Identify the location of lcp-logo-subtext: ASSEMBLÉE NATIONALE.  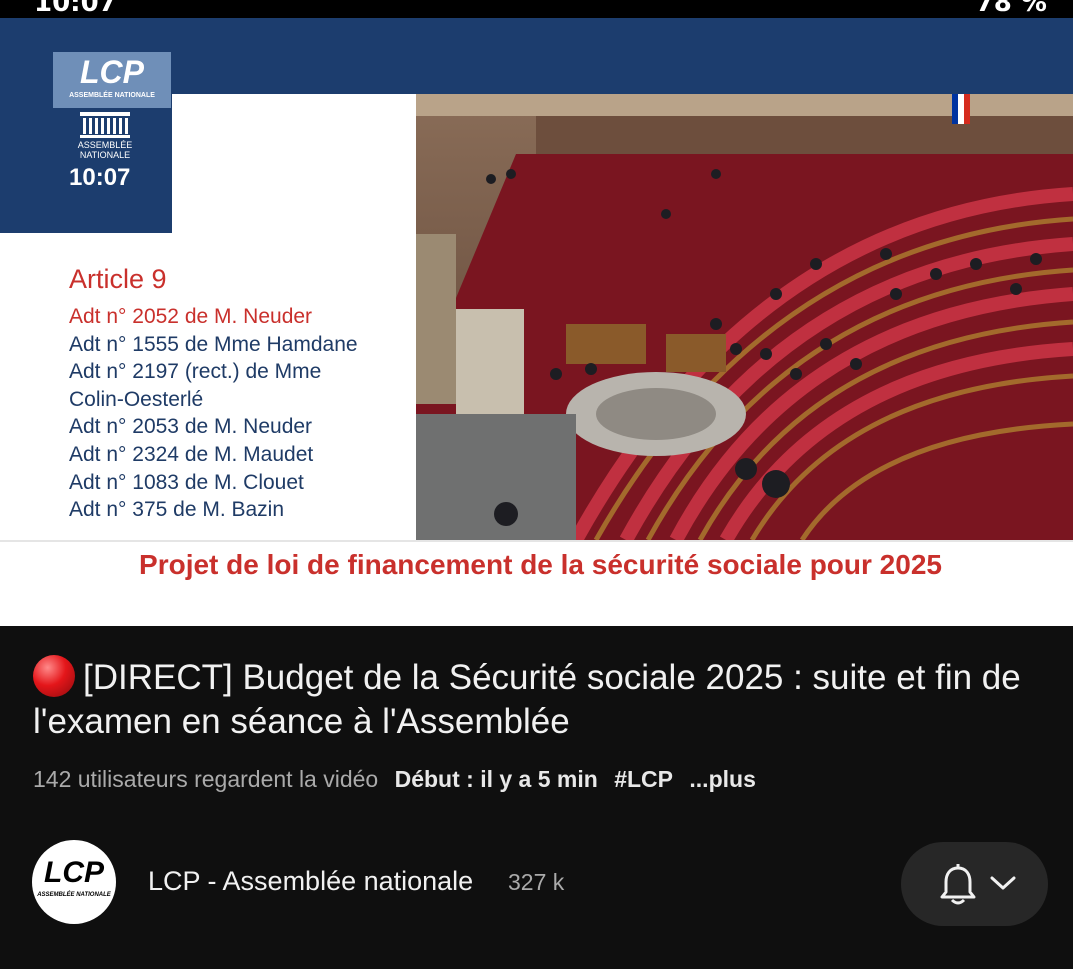
(112, 95).